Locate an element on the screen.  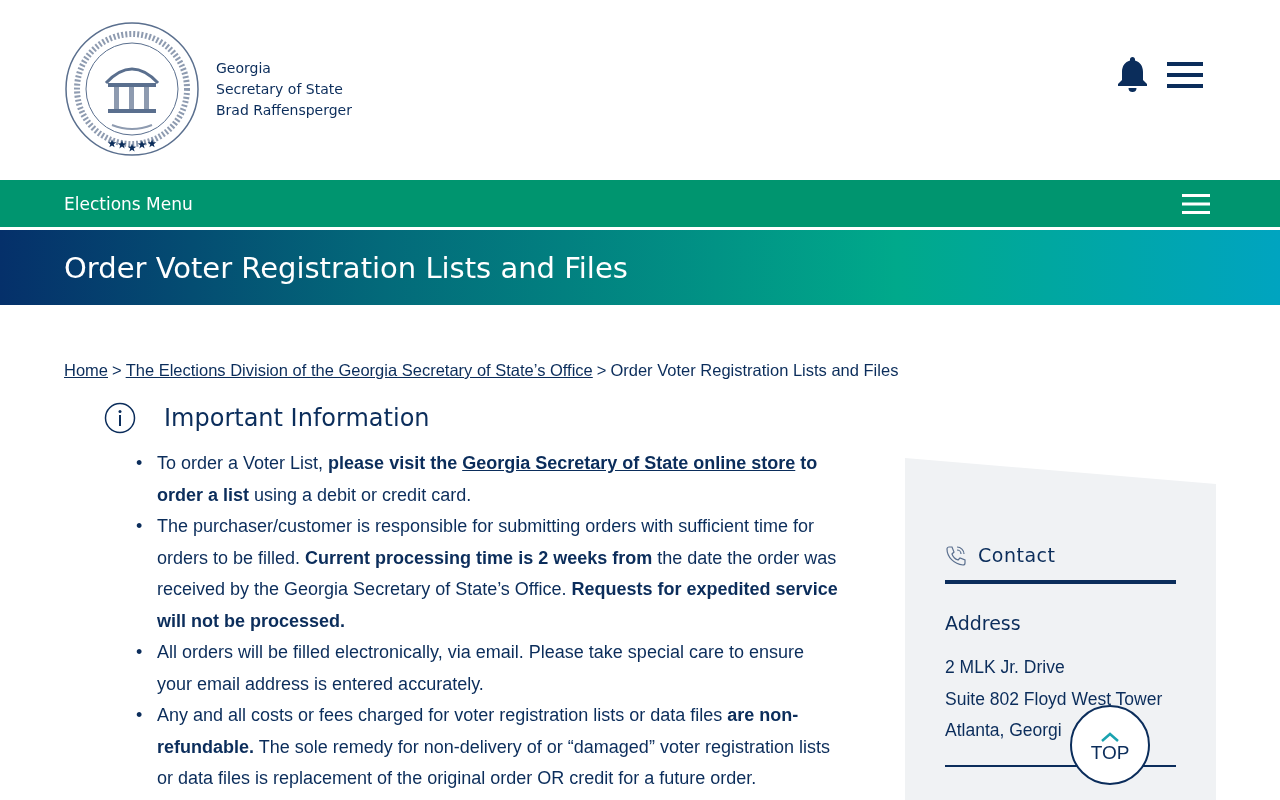
chevron-up-icon is located at coordinates (1110, 737).